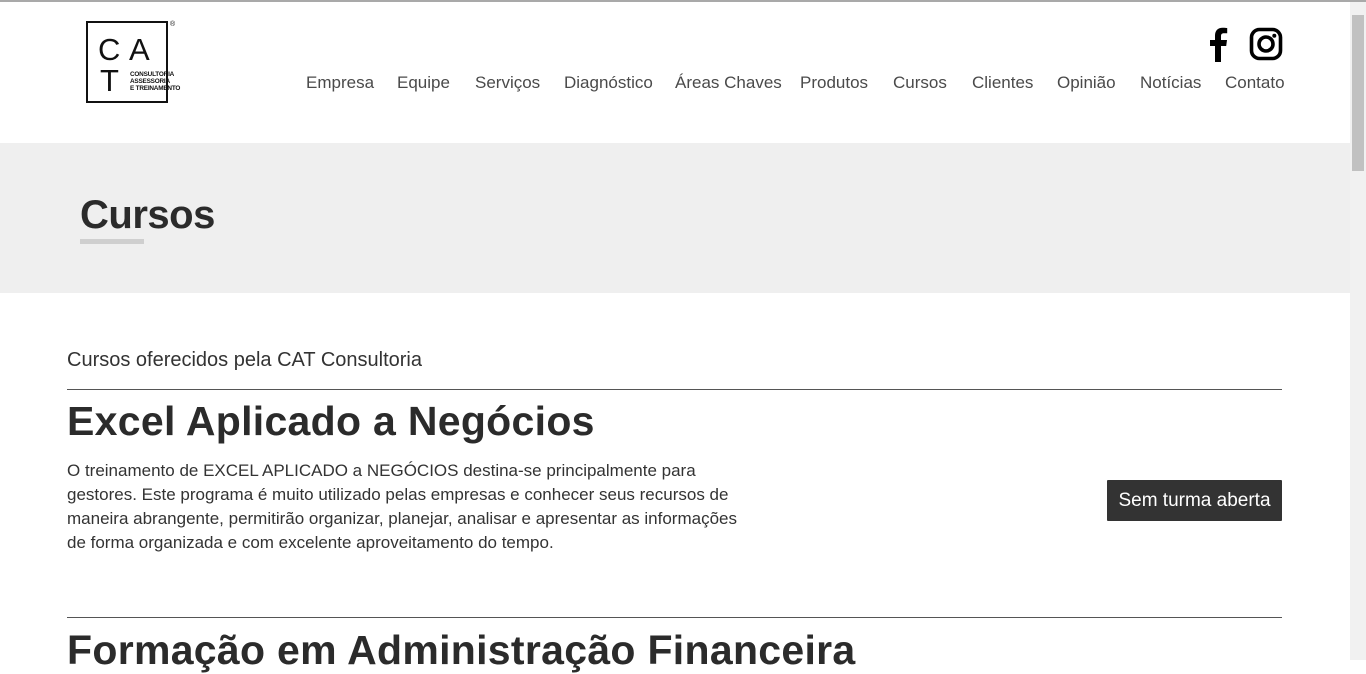  What do you see at coordinates (608, 83) in the screenshot?
I see `nav-item-diagnostico: Diagnóstico` at bounding box center [608, 83].